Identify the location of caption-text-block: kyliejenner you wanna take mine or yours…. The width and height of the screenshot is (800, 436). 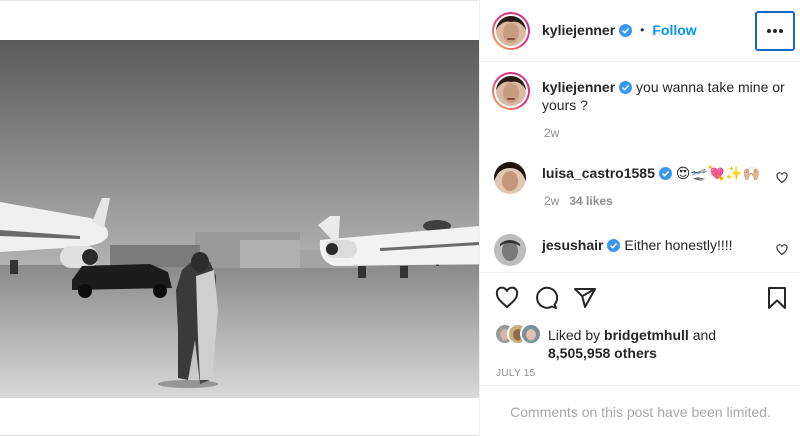
(664, 96).